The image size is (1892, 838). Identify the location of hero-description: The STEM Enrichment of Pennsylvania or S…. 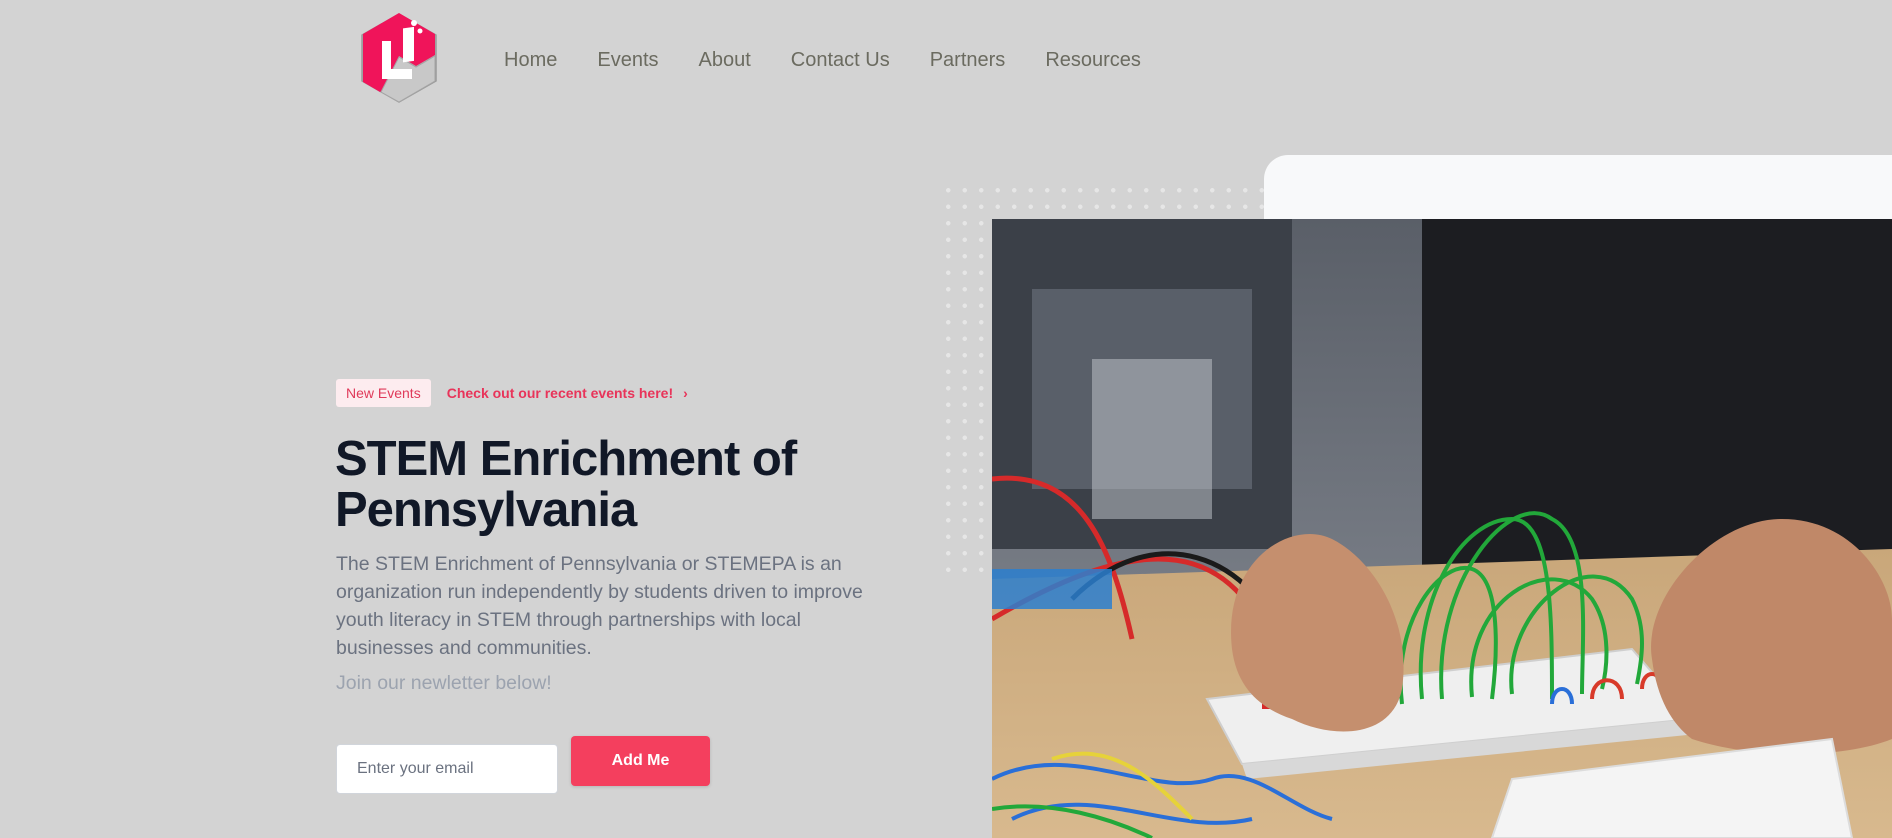
(599, 606).